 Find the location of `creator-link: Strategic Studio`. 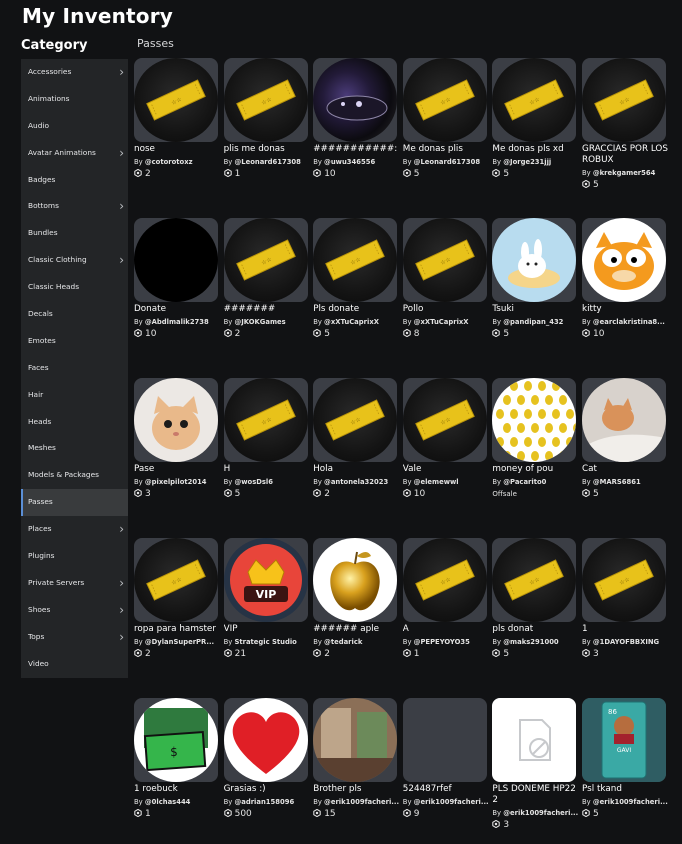

creator-link: Strategic Studio is located at coordinates (265, 642).